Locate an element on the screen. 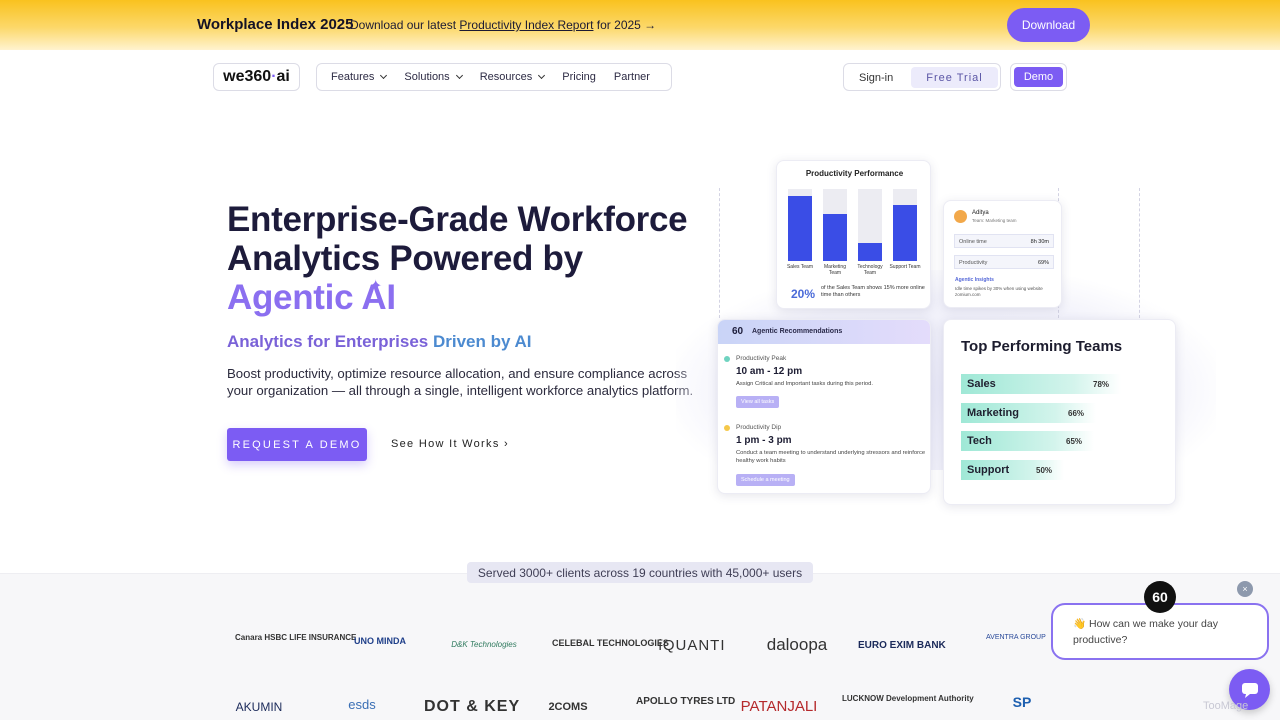 Image resolution: width=1280 pixels, height=720 pixels. close-icon: × is located at coordinates (1245, 589).